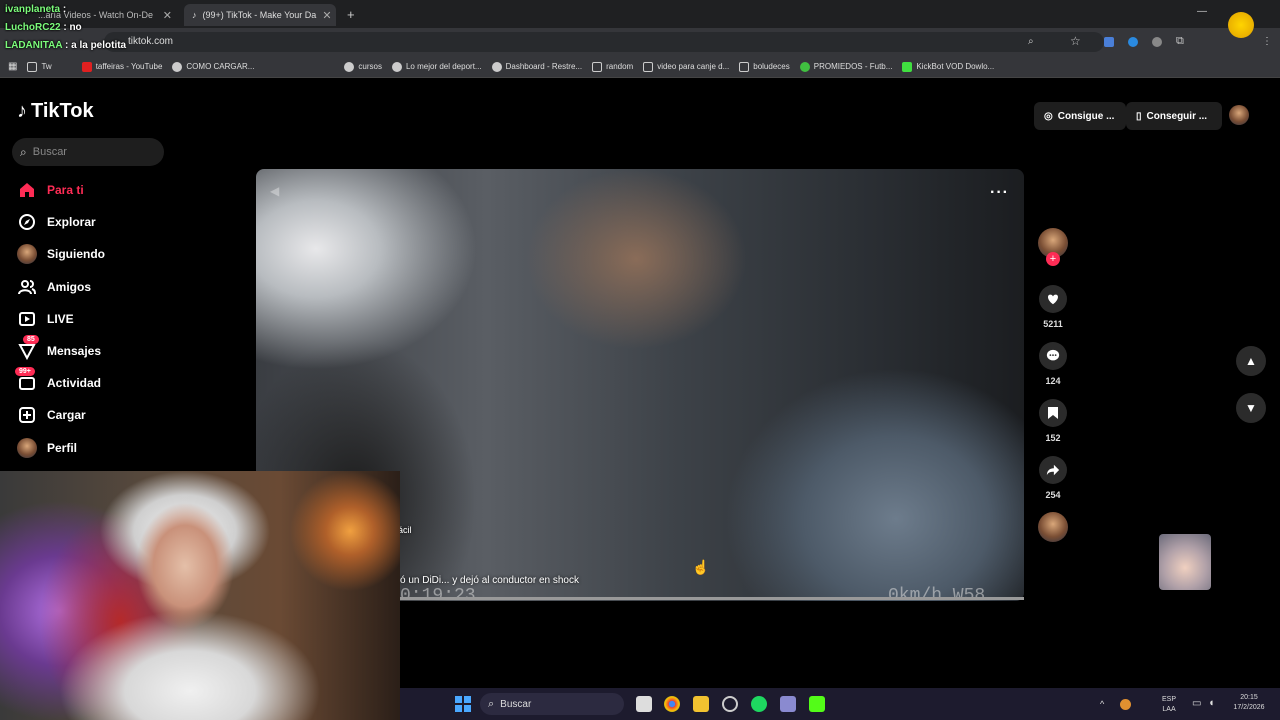 The width and height of the screenshot is (1280, 720). What do you see at coordinates (1125, 704) in the screenshot?
I see `tray-app-icon` at bounding box center [1125, 704].